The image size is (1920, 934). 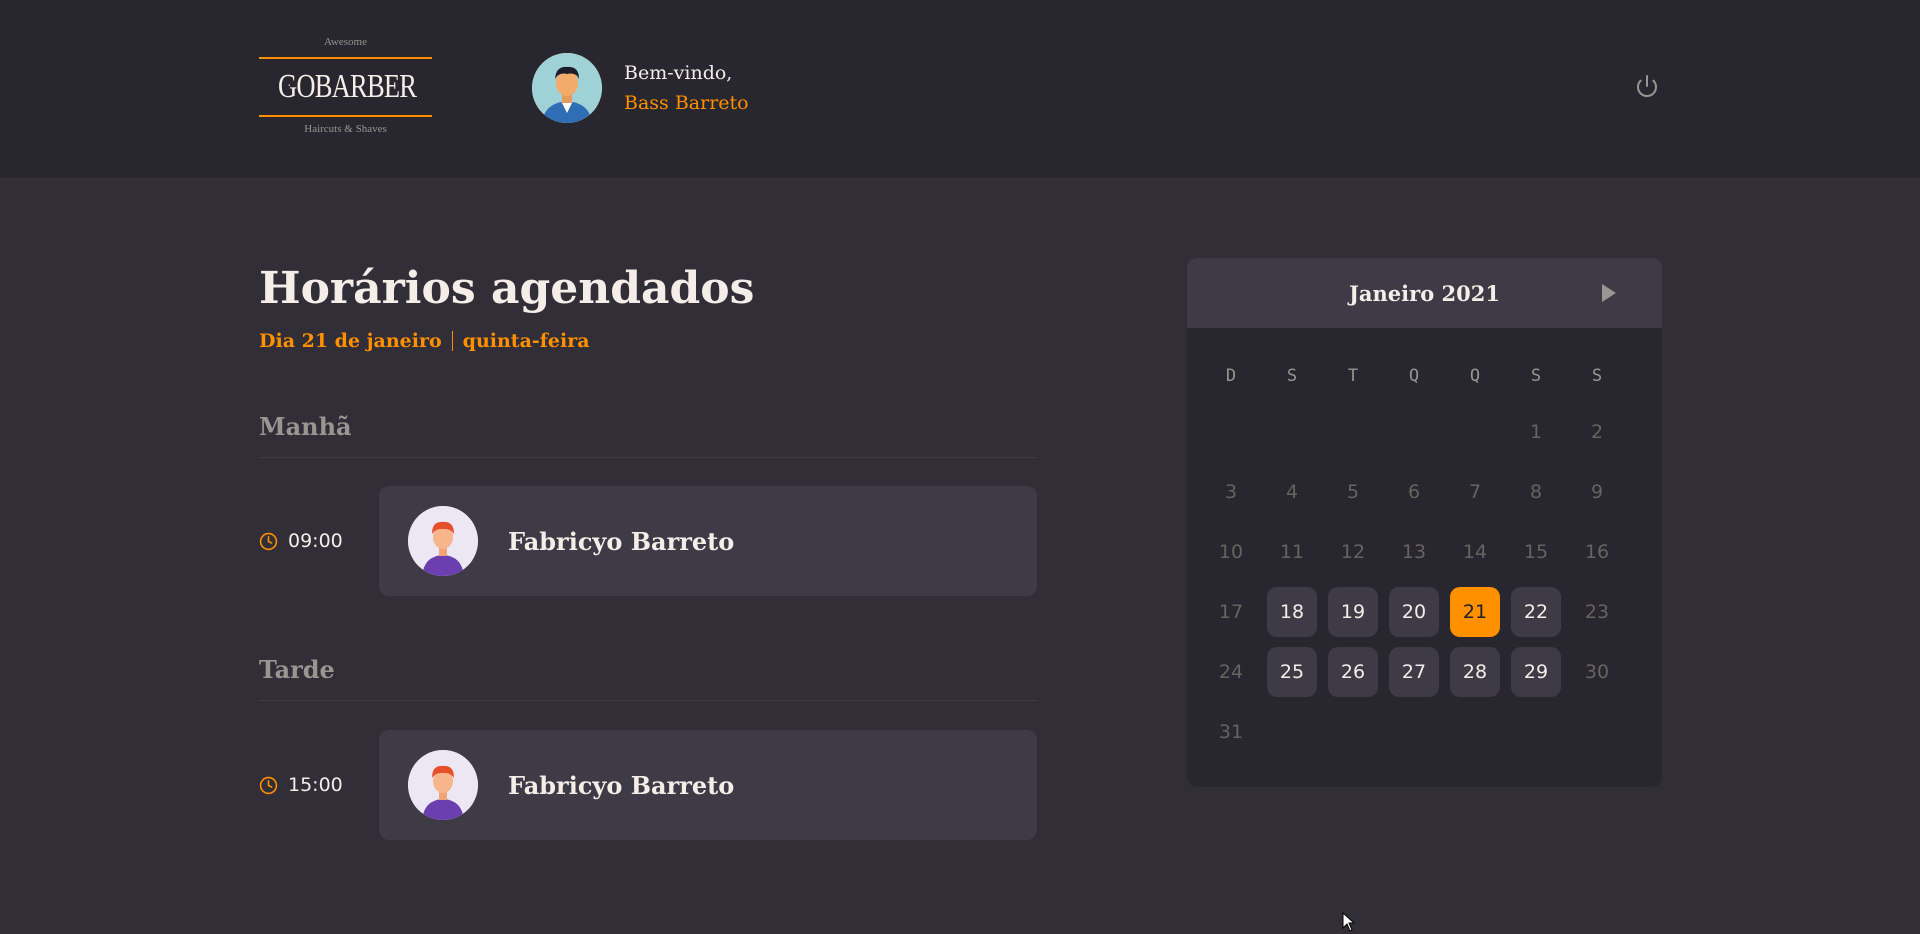 What do you see at coordinates (1414, 612) in the screenshot?
I see `calendar-day: 20` at bounding box center [1414, 612].